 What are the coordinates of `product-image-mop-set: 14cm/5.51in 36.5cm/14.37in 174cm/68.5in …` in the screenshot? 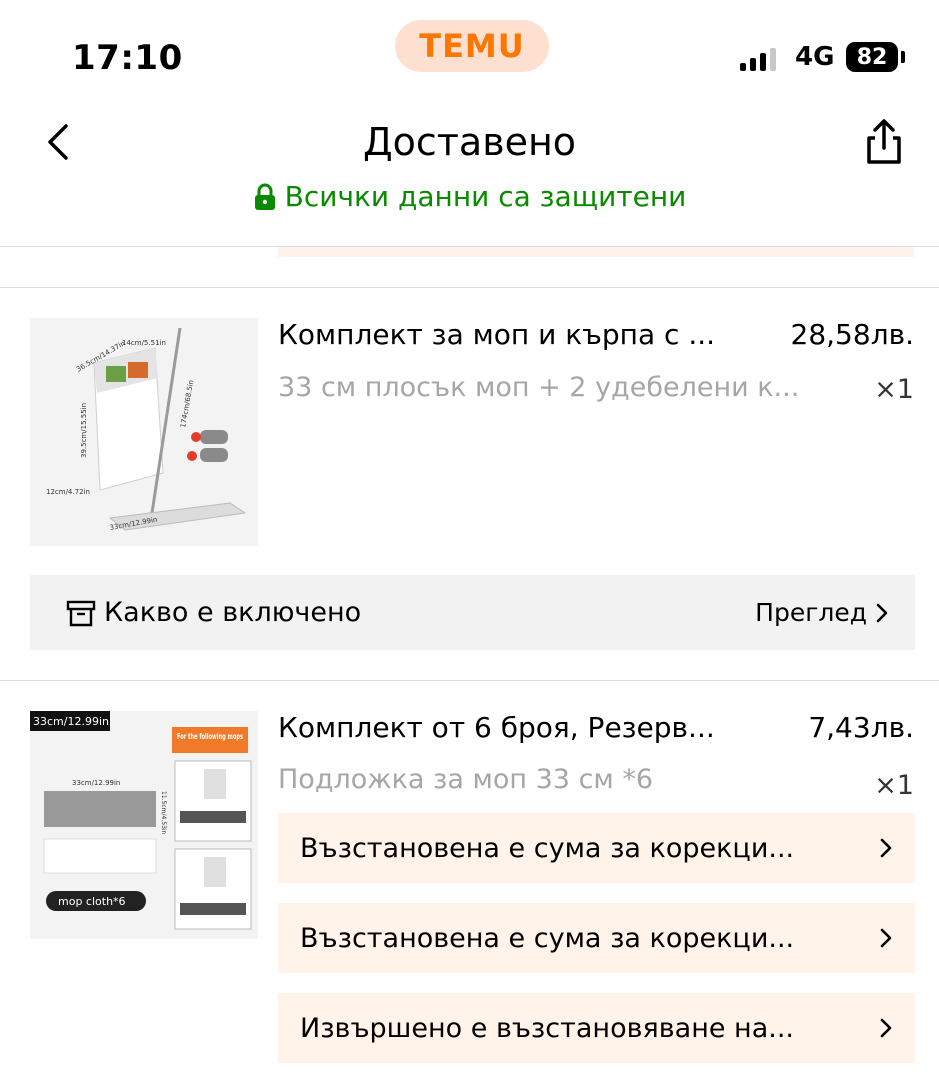 It's located at (144, 432).